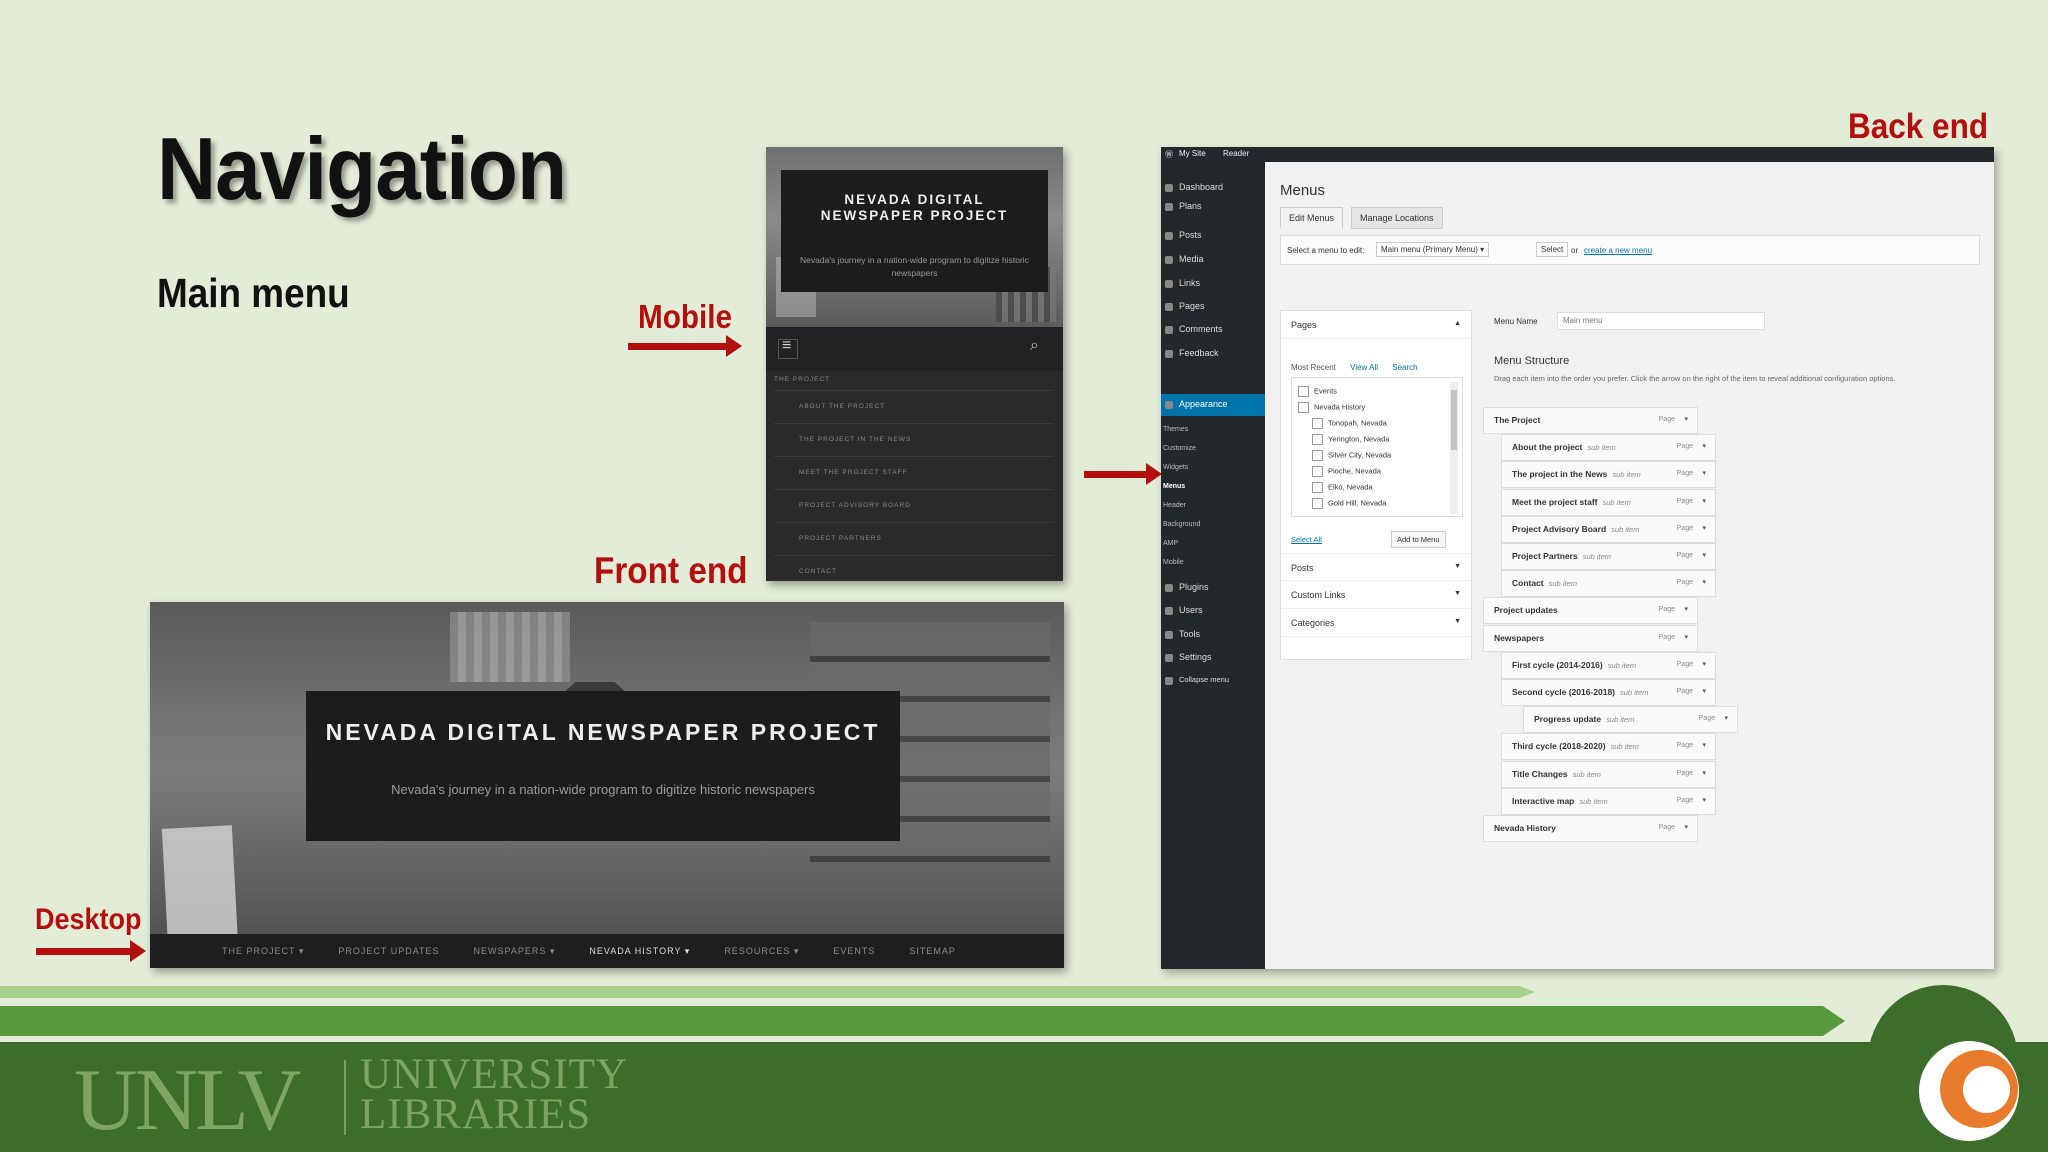  Describe the element at coordinates (761, 951) in the screenshot. I see `nav-item-resources: Resources ▾` at that location.